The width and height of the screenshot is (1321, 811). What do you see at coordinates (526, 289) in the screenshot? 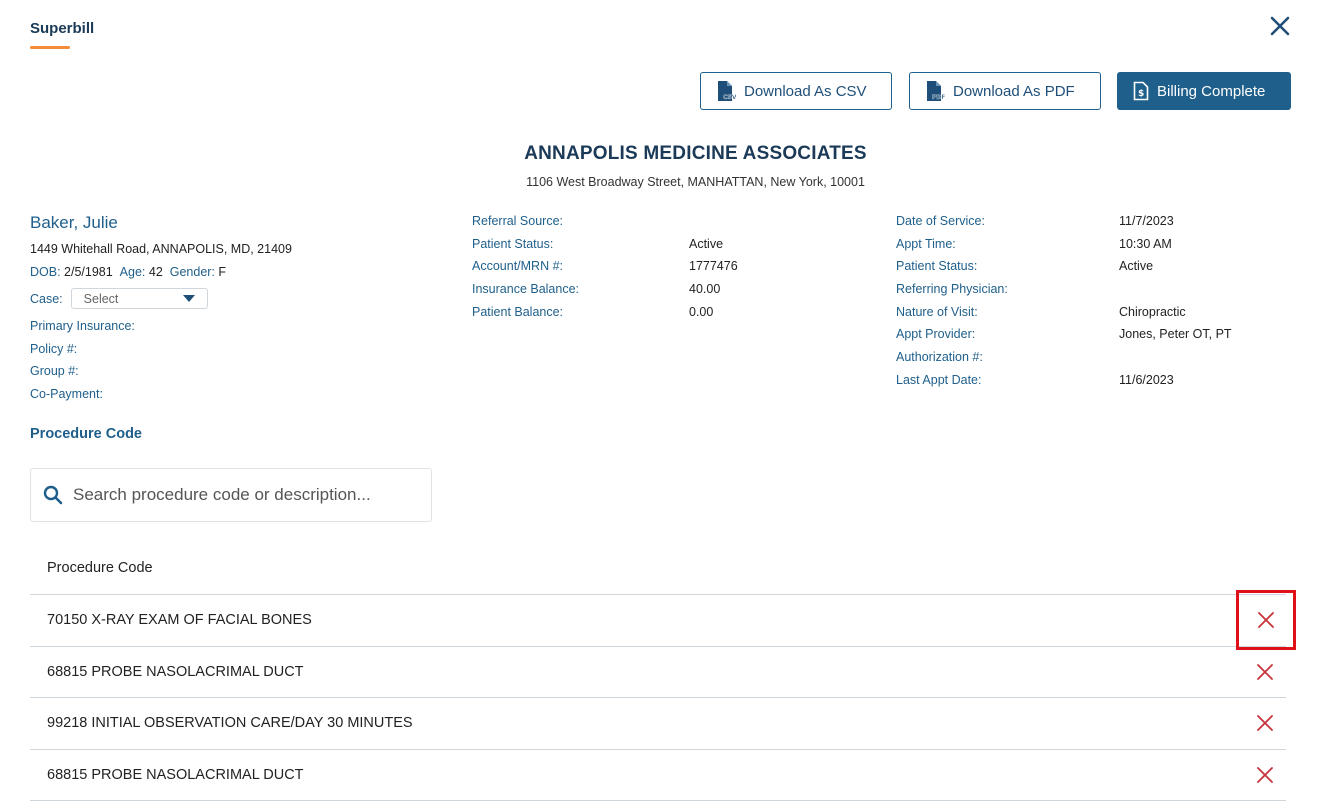
I see `insurance-balance-label: Insurance Balance:` at bounding box center [526, 289].